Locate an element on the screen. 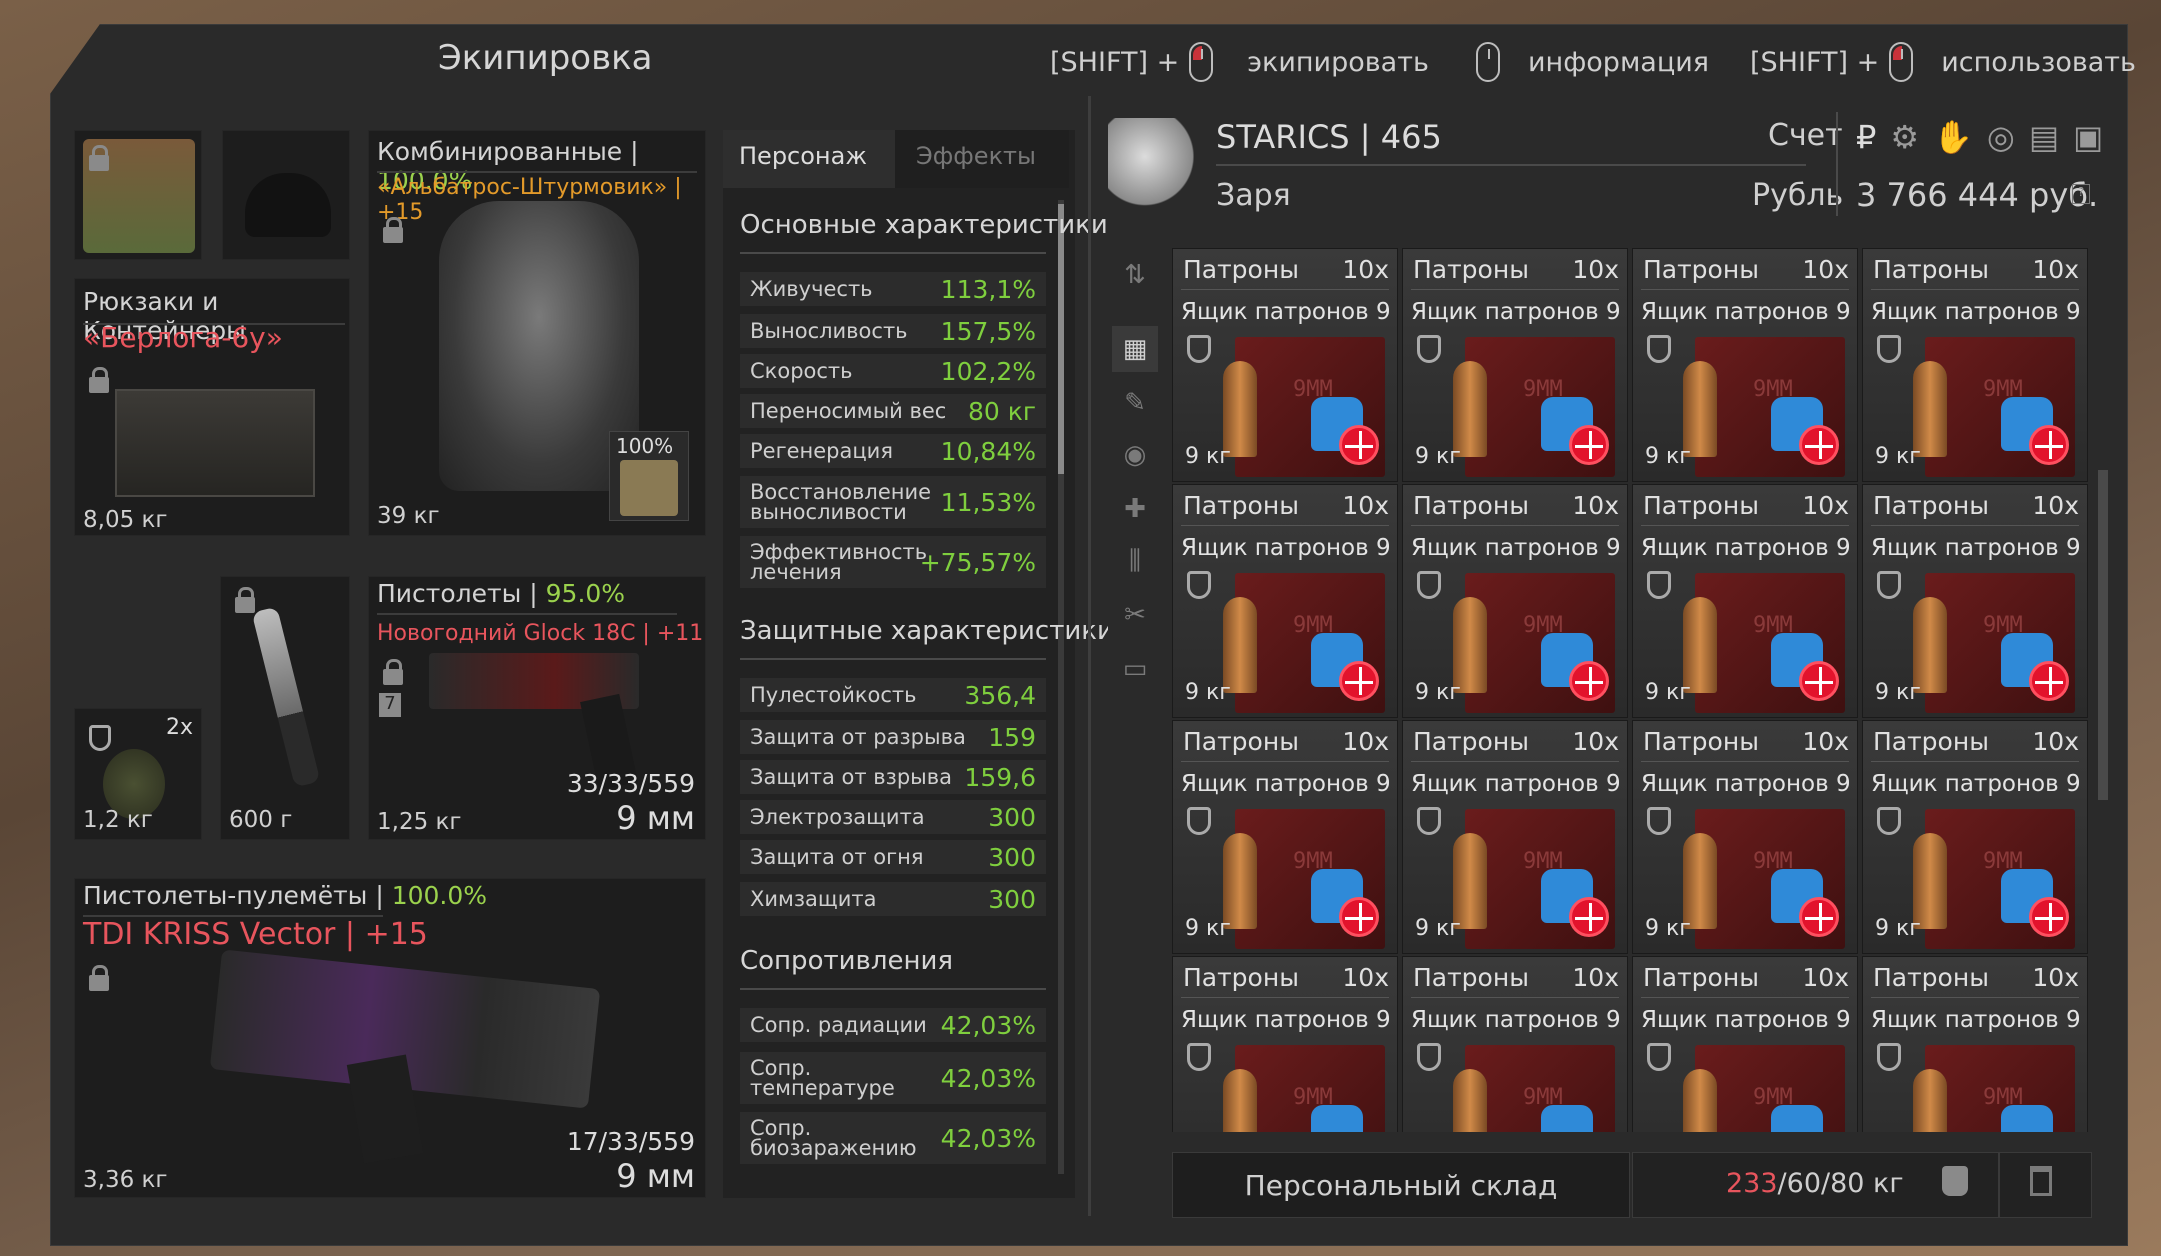 The width and height of the screenshot is (2161, 1256). info-hint: информация is located at coordinates (1592, 62).